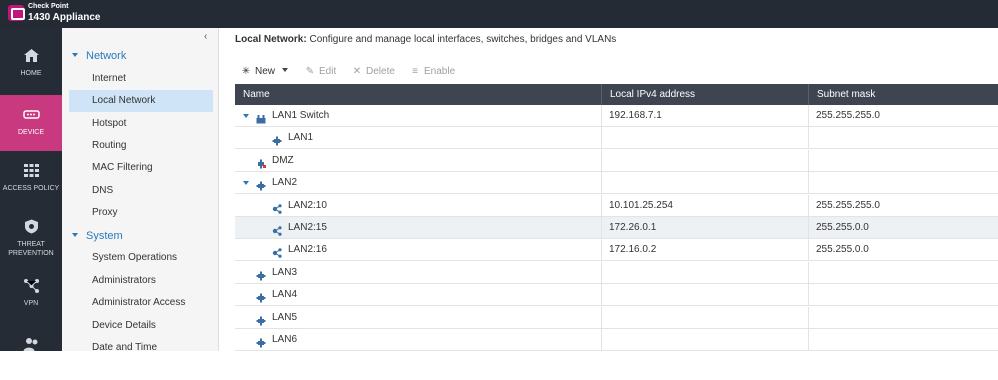 The image size is (998, 380). Describe the element at coordinates (208, 37) in the screenshot. I see `collapse-nav-icon: ‹` at that location.